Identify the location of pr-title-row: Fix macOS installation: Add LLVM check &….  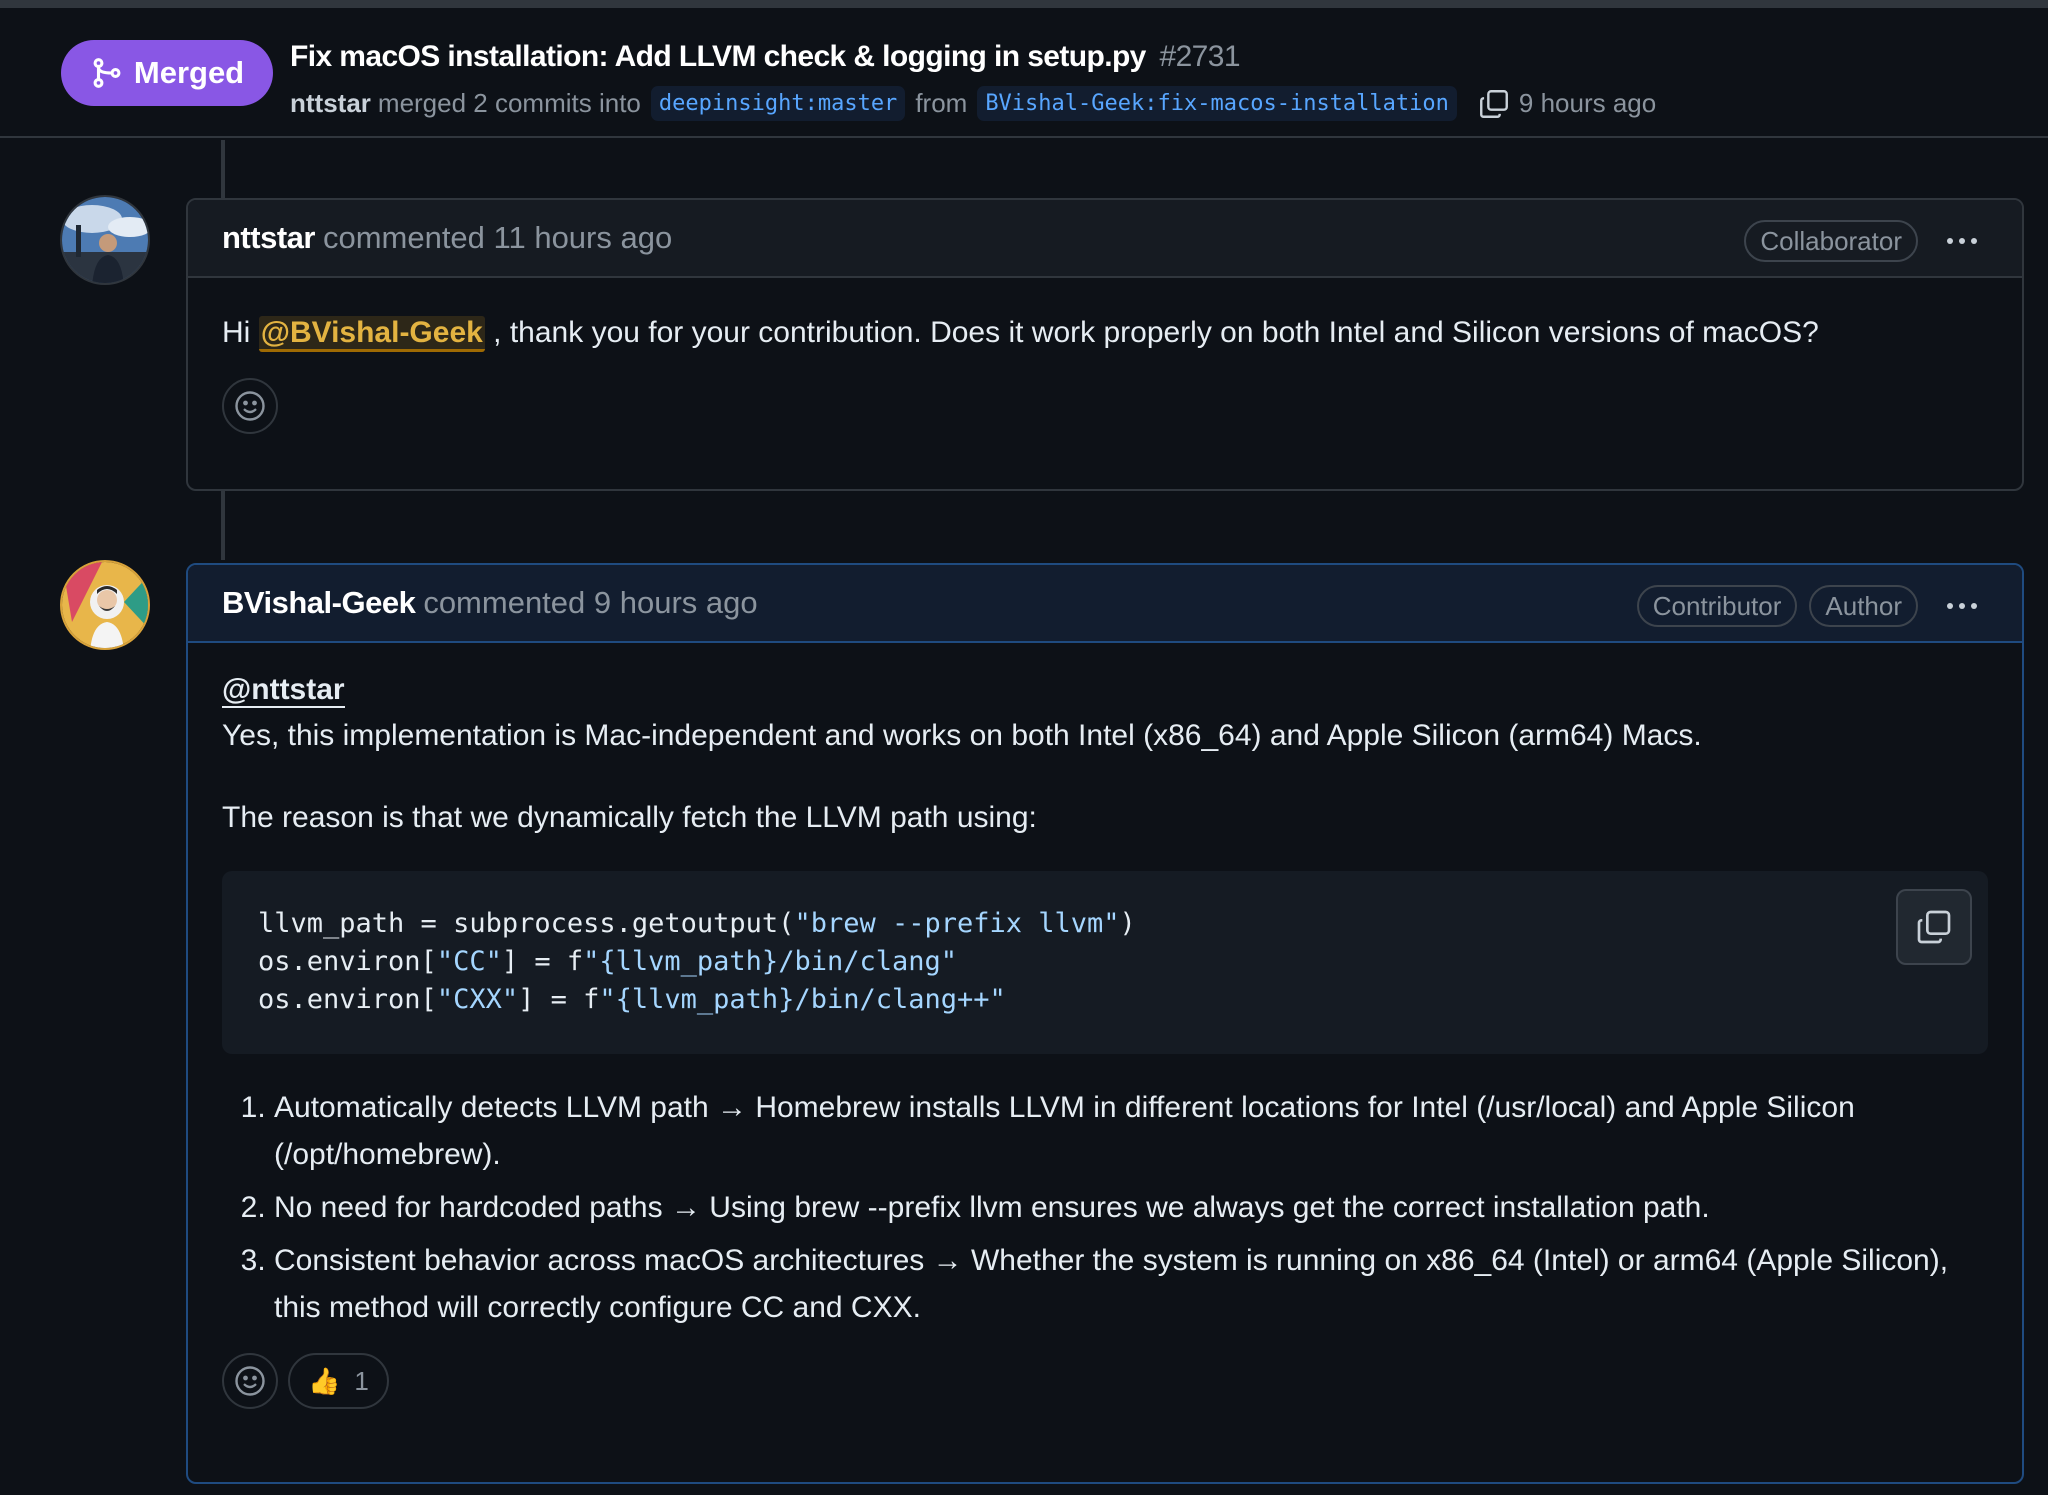
(765, 57).